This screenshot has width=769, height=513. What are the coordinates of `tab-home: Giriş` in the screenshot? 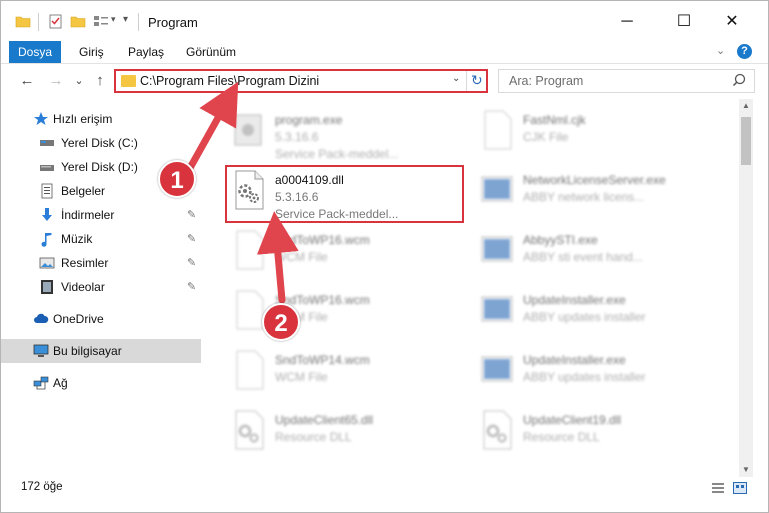 It's located at (91, 52).